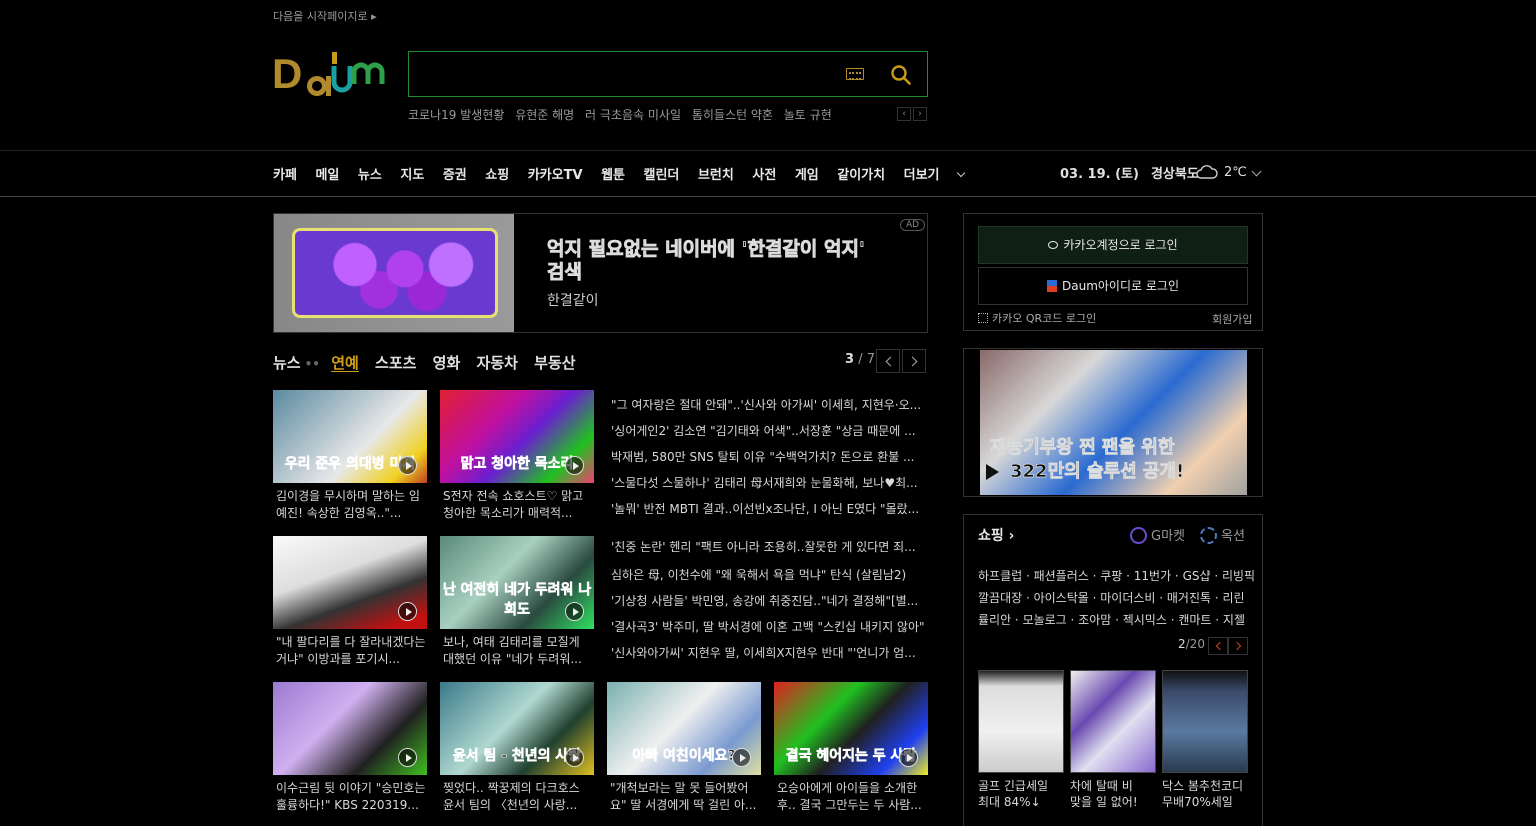  I want to click on nav-item-together: 같이가치, so click(861, 175).